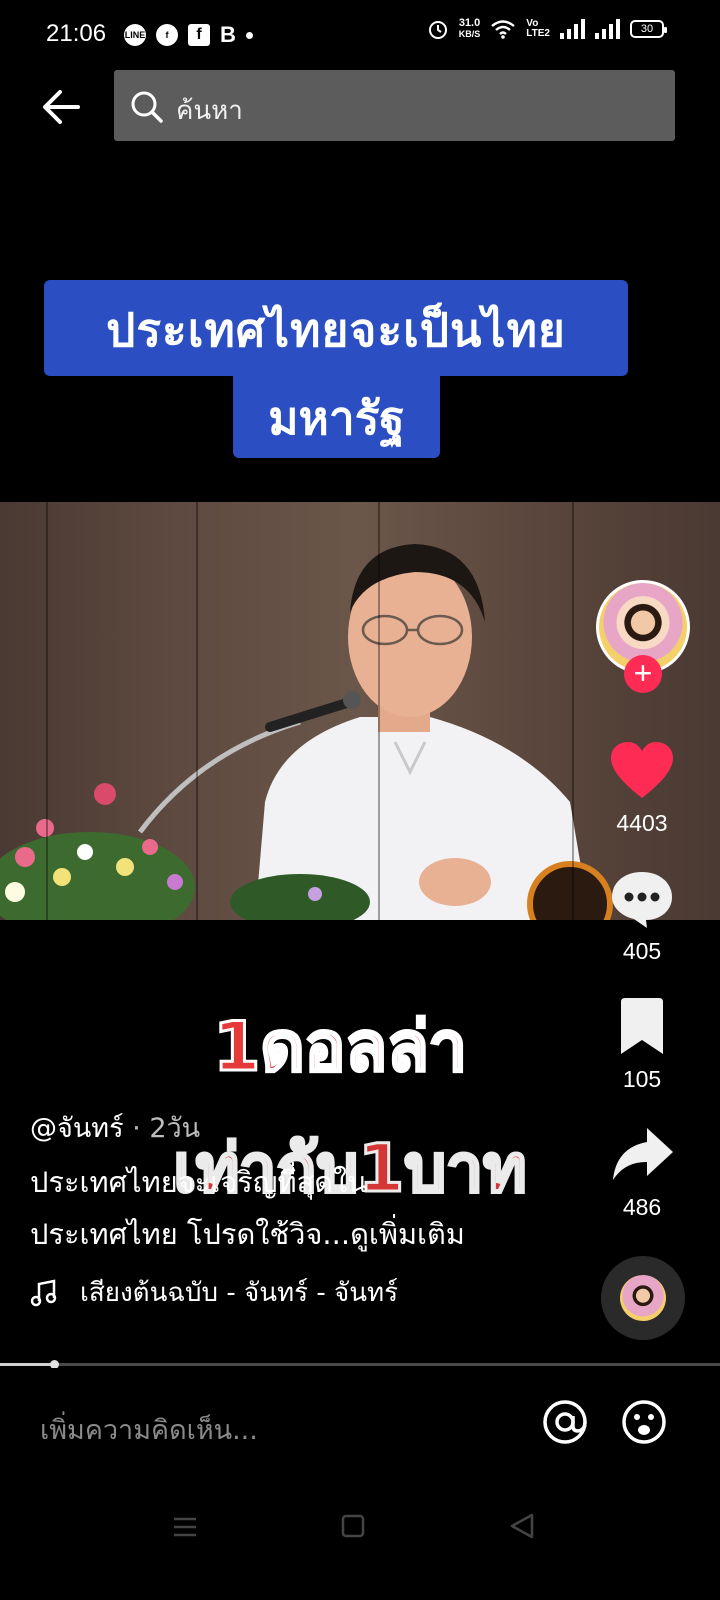 The height and width of the screenshot is (1600, 720). What do you see at coordinates (135, 35) in the screenshot?
I see `line-icon: LINE` at bounding box center [135, 35].